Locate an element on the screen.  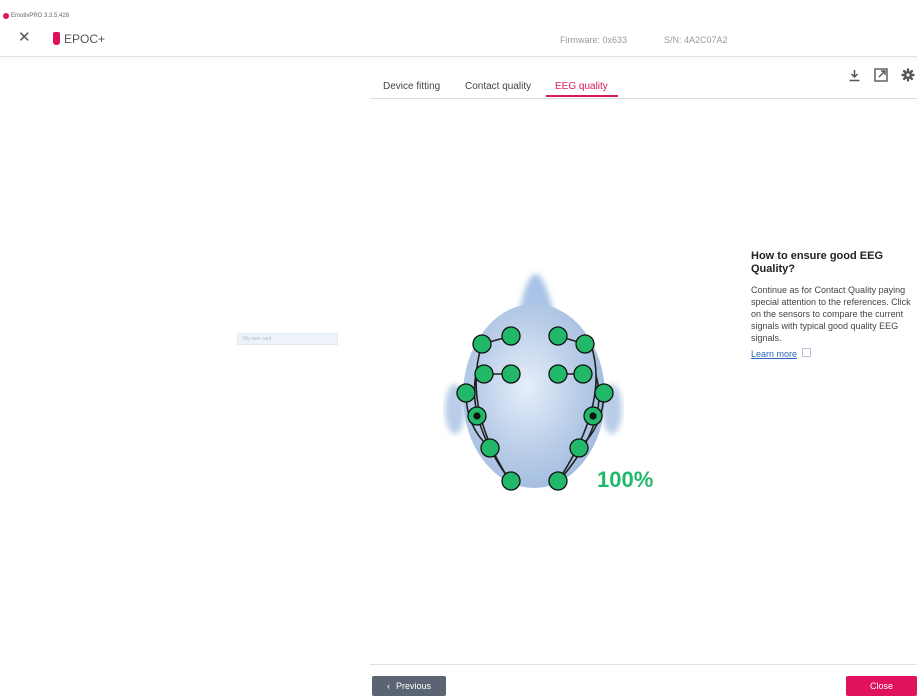
eeg-quality-percentage: 100% is located at coordinates (625, 479).